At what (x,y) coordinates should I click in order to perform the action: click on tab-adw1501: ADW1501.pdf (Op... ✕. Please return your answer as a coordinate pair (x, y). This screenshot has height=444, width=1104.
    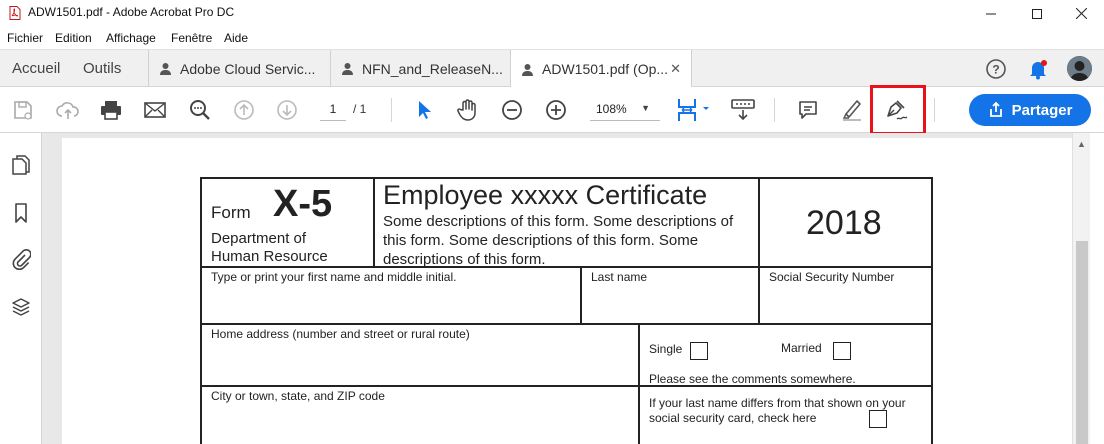
    Looking at the image, I should click on (601, 69).